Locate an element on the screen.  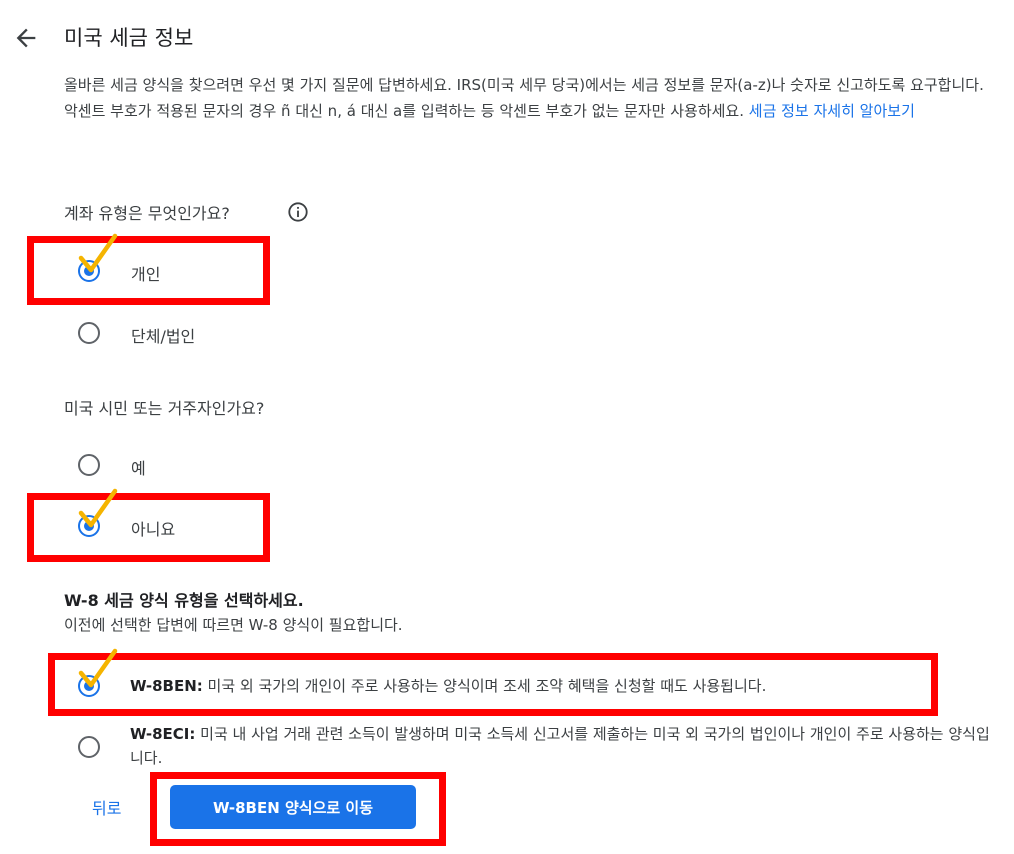
w8-section-subtitle: 이전에 선택한 답변에 따르면 W-8 양식이 필요합니다. is located at coordinates (233, 625).